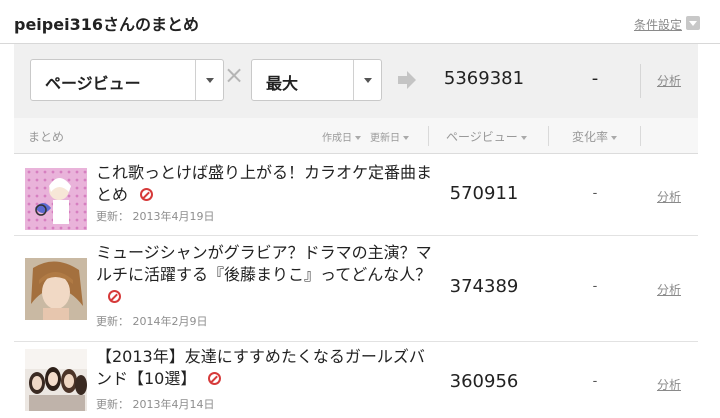  I want to click on total-change: -, so click(595, 78).